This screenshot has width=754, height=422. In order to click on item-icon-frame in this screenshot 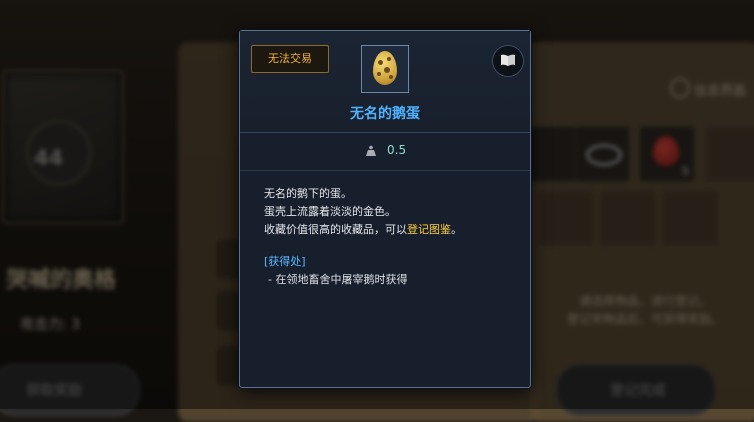, I will do `click(385, 69)`.